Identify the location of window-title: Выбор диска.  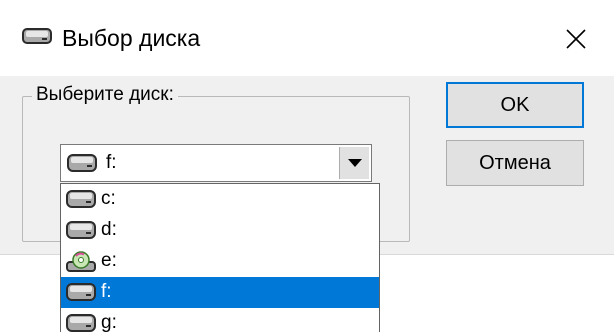
(131, 38).